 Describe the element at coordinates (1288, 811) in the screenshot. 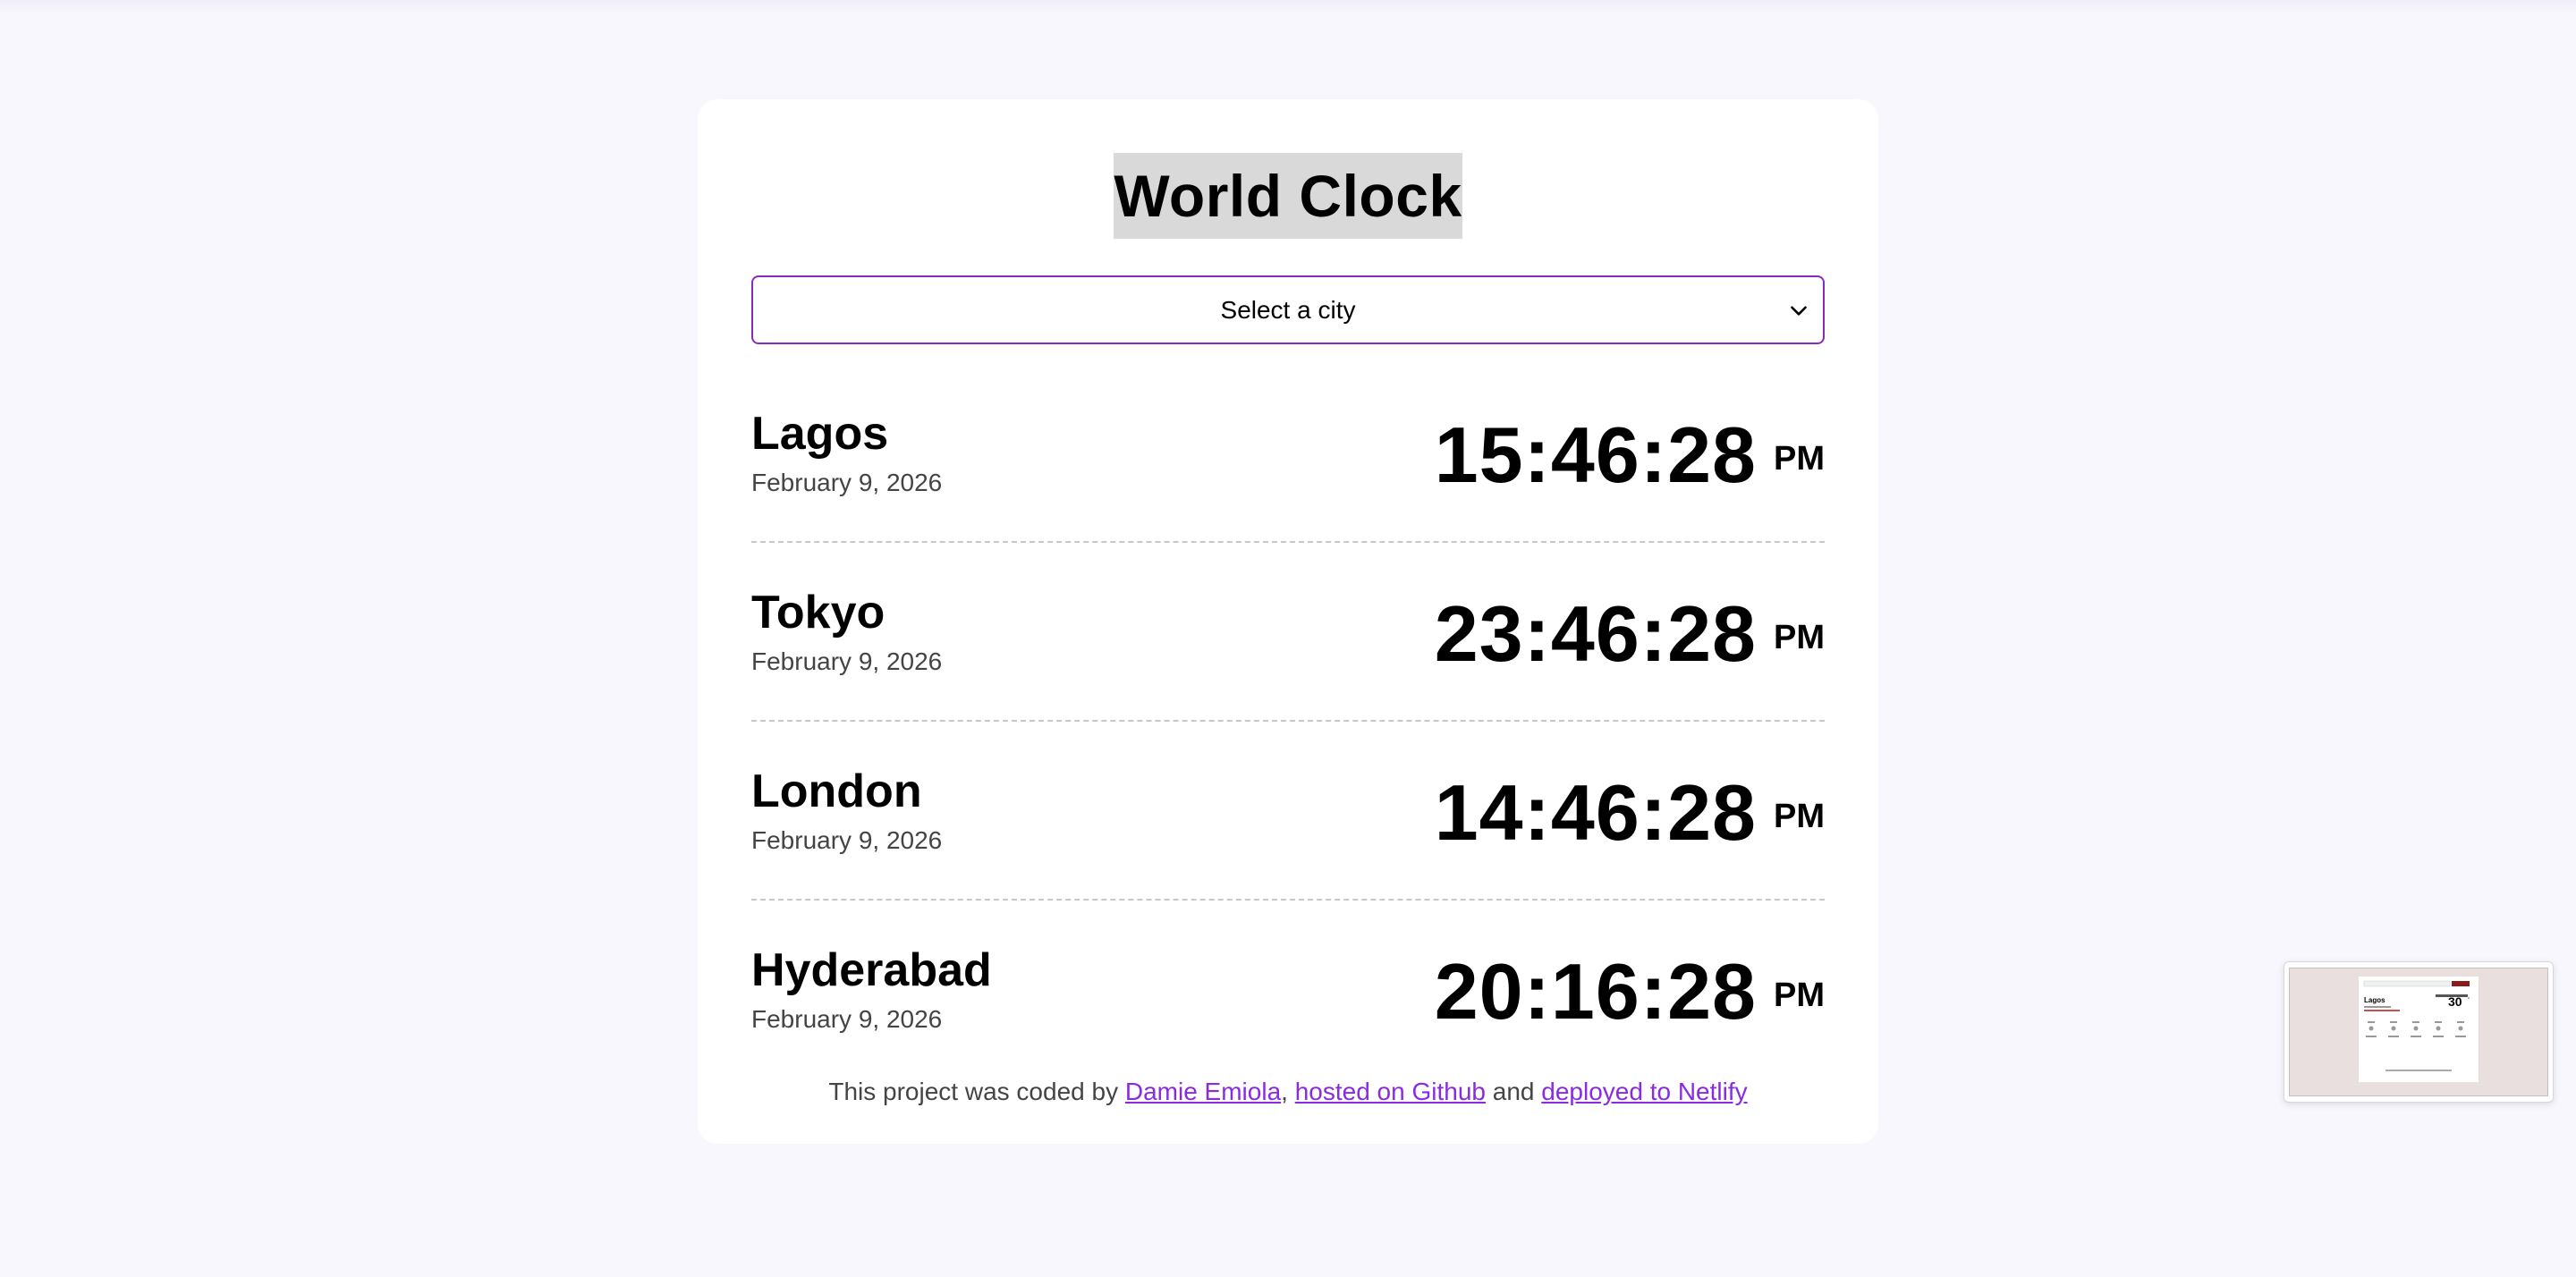

I see `city-row-london: London February 9, 2026 14:46:28 PM` at that location.